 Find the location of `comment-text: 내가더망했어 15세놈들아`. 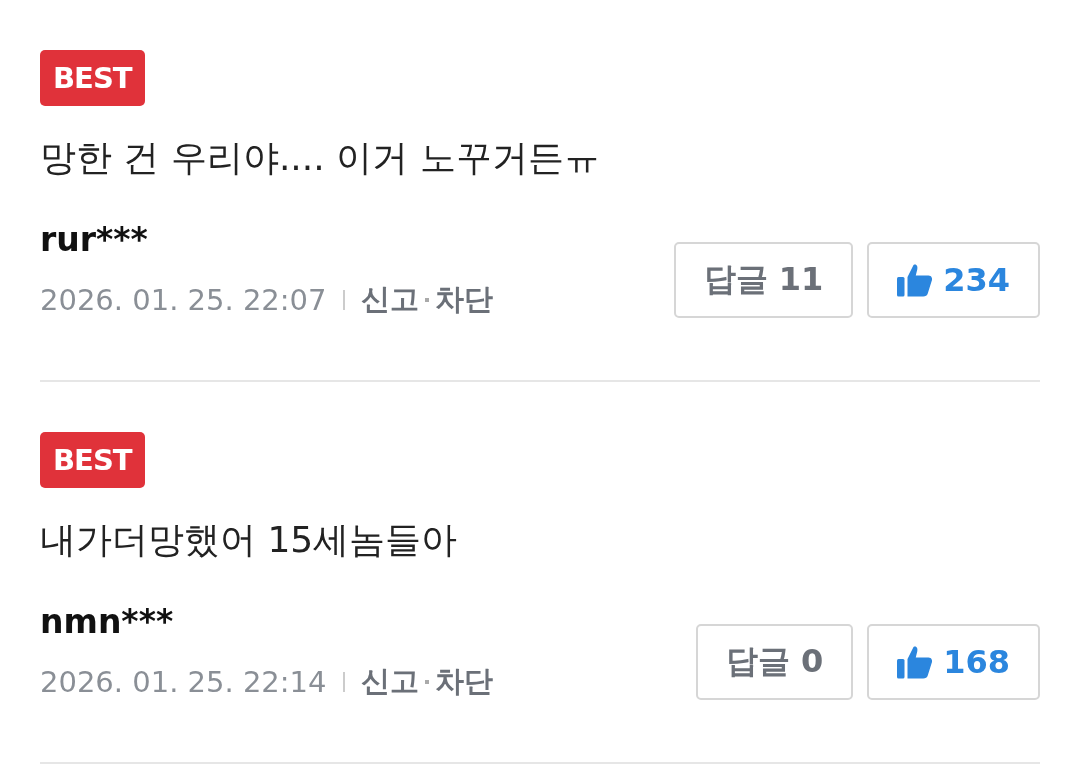

comment-text: 내가더망했어 15세놈들아 is located at coordinates (249, 540).